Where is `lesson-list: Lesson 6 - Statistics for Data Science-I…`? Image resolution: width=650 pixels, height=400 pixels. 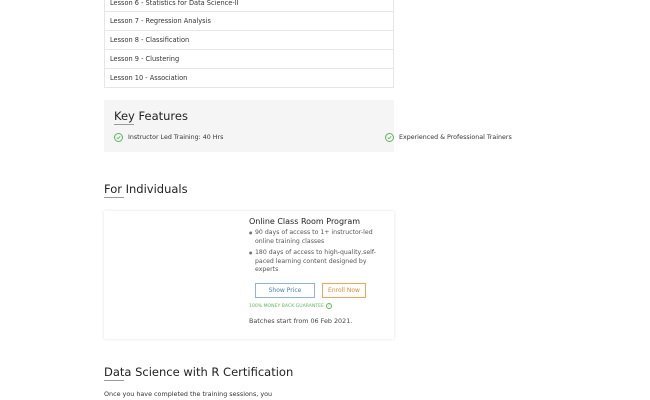 lesson-list: Lesson 6 - Statistics for Data Science-I… is located at coordinates (249, 44).